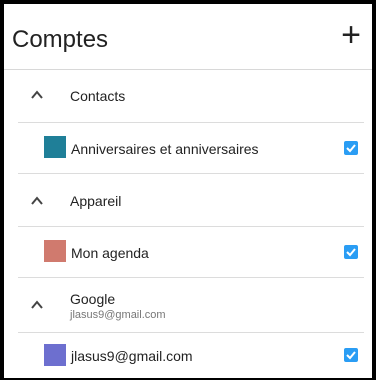 The image size is (376, 380). What do you see at coordinates (165, 149) in the screenshot?
I see `calendar-label: Anniversaires et anniversaires` at bounding box center [165, 149].